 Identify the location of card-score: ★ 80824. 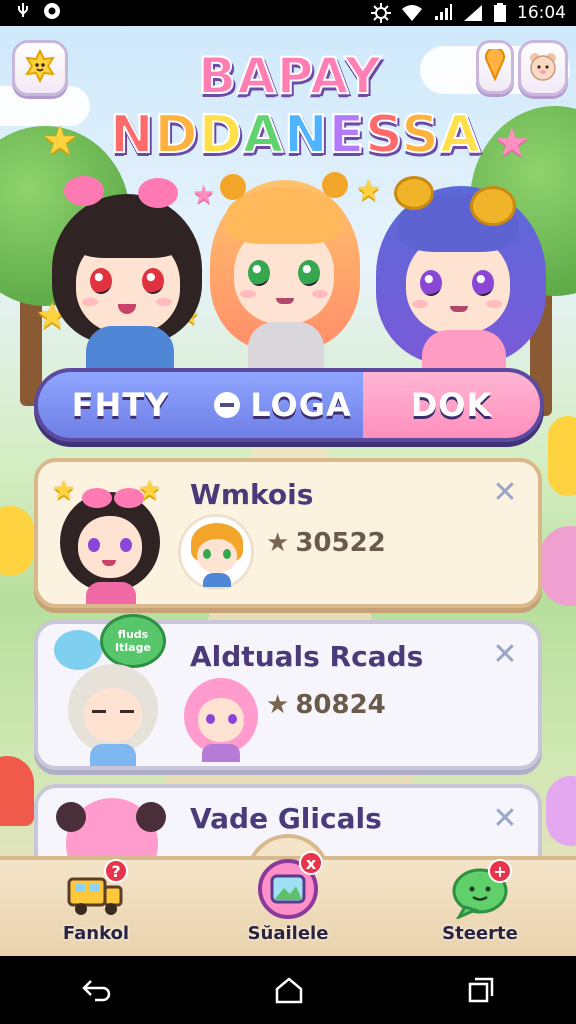
(326, 705).